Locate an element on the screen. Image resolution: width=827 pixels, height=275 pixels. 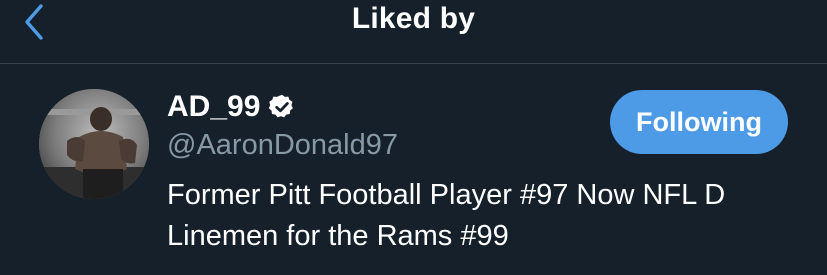
user-handle: @AaronDonald97 is located at coordinates (282, 145).